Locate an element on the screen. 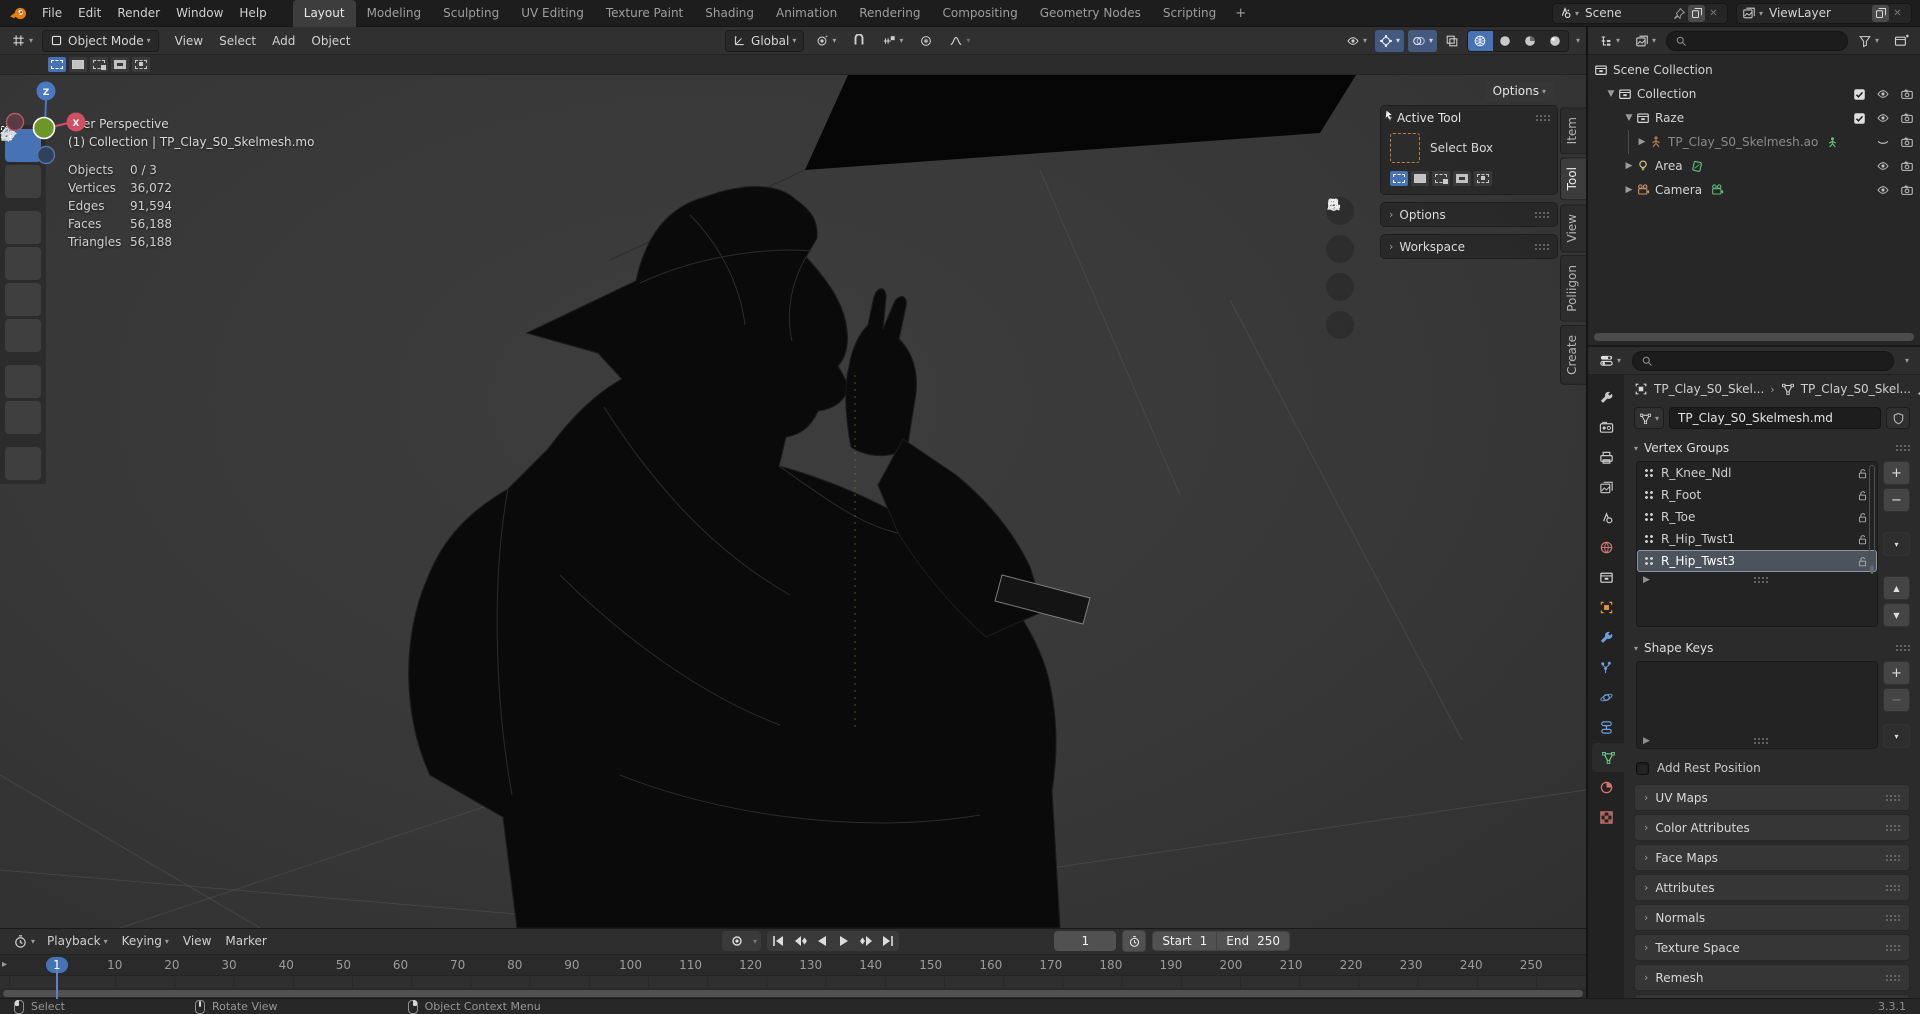 This screenshot has width=1920, height=1014. sidebar-tab: Poliigon is located at coordinates (1573, 288).